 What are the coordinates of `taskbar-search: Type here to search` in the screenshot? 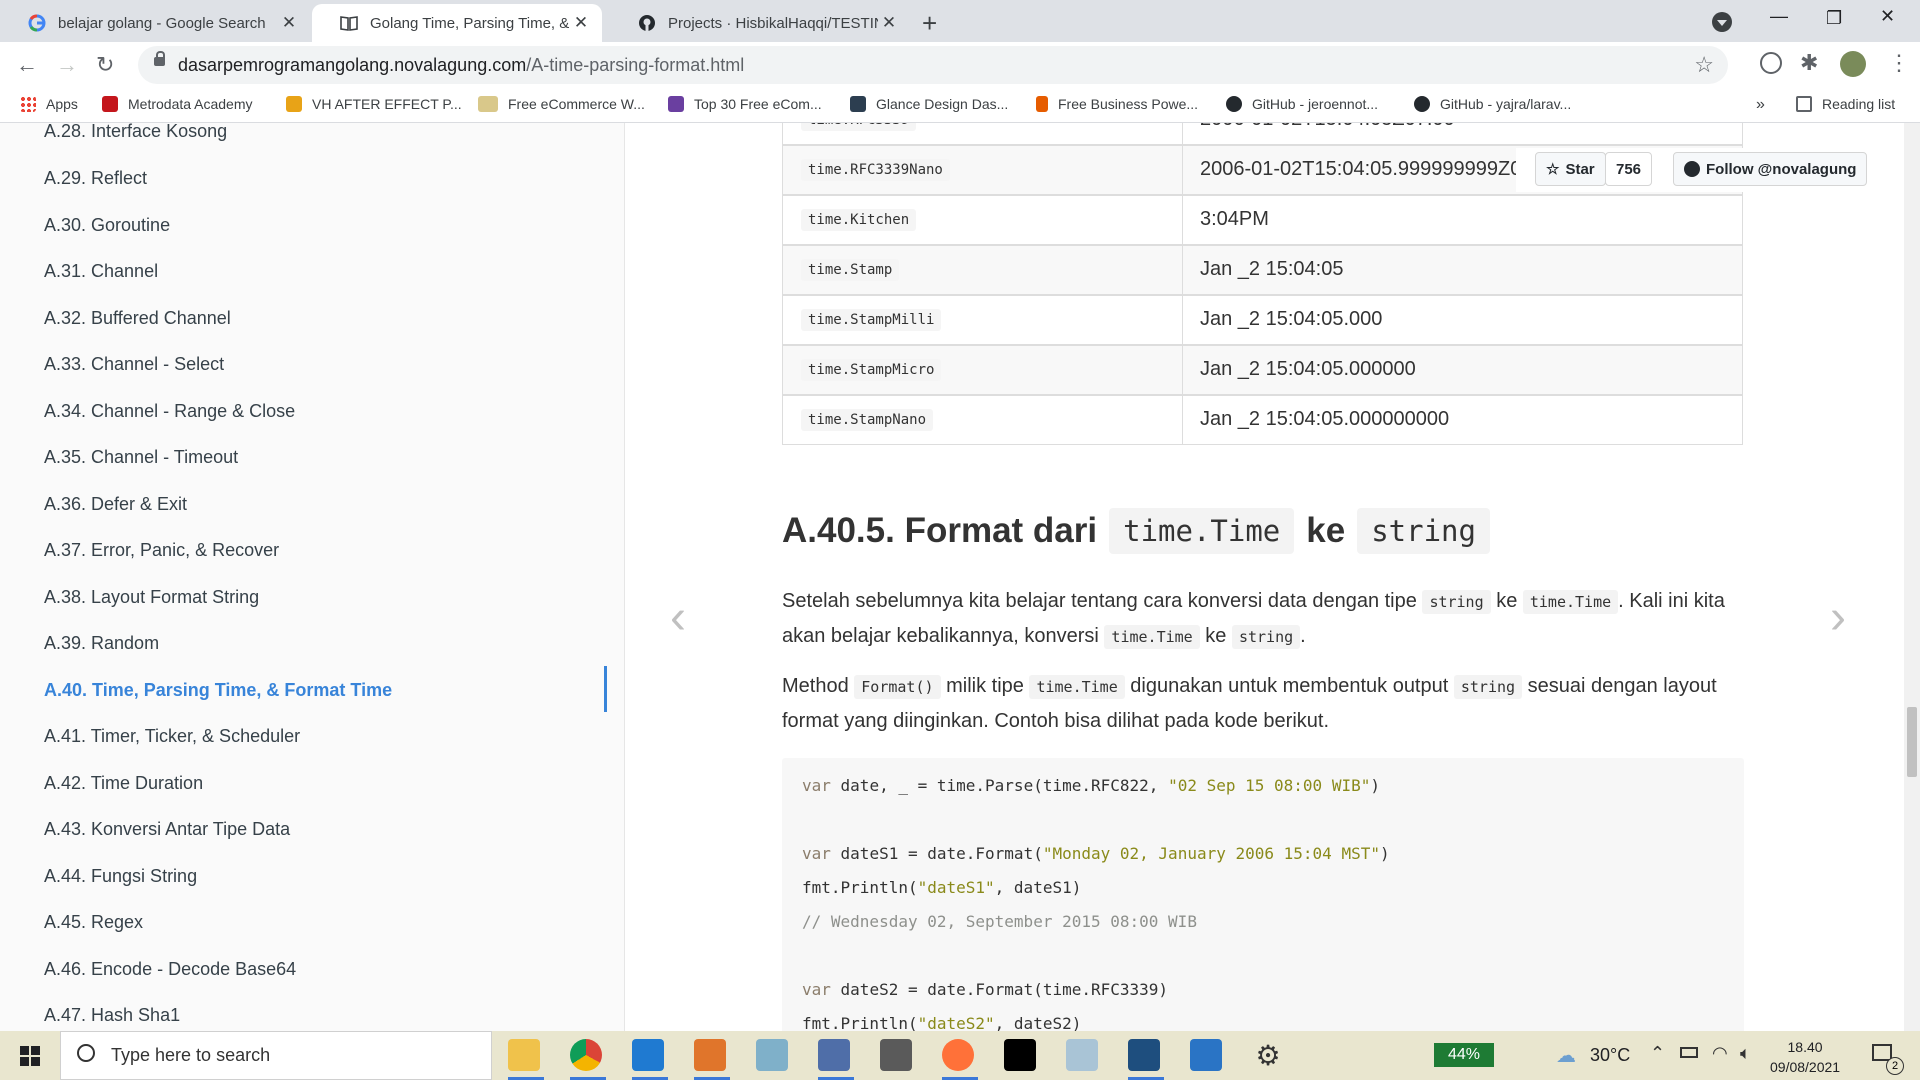 It's located at (276, 1055).